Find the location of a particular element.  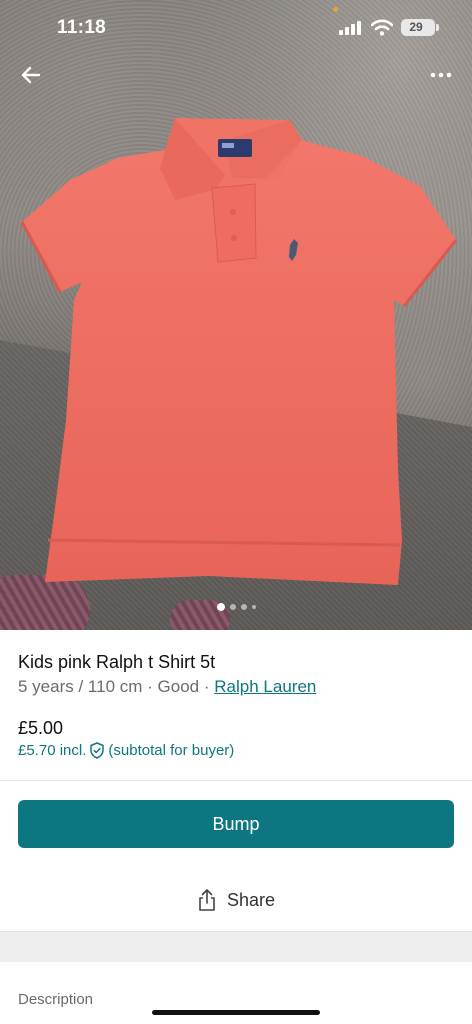

description-label: Description is located at coordinates (56, 999).